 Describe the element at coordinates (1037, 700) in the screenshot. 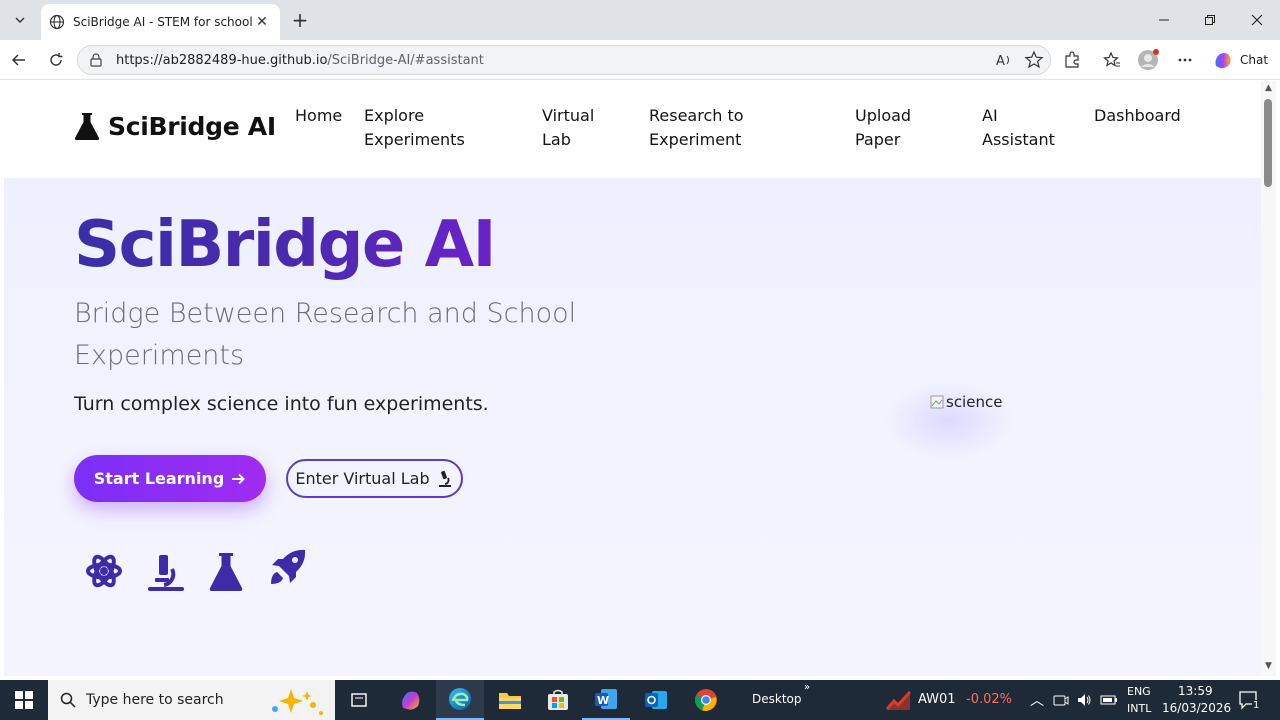

I see `show-hidden-icons-icon: ︿` at that location.